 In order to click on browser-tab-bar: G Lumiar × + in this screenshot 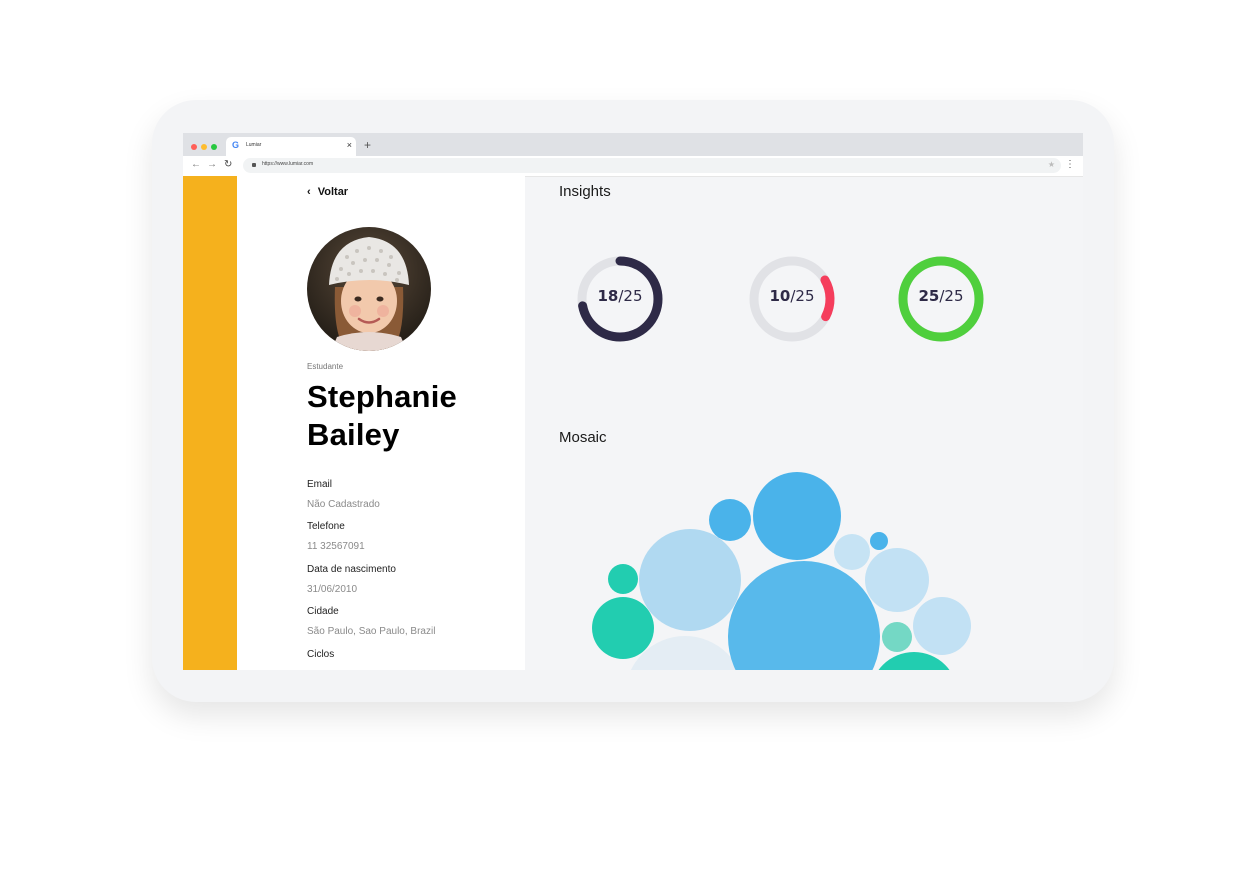, I will do `click(633, 144)`.